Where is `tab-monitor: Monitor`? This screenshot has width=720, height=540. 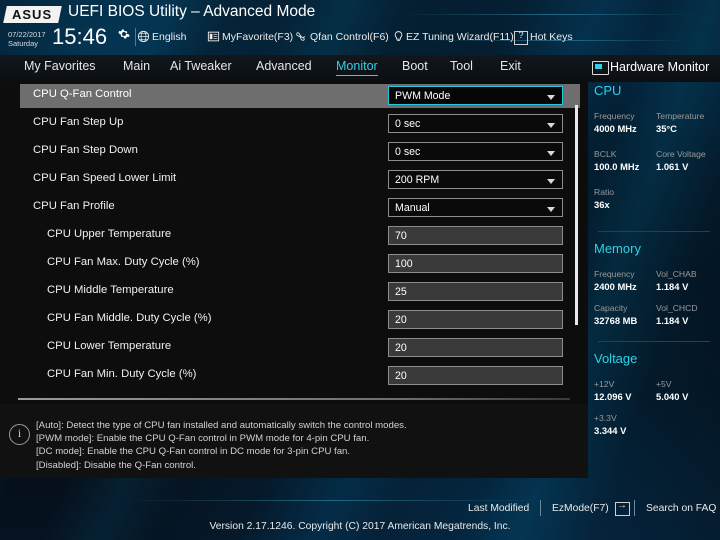
tab-monitor: Monitor is located at coordinates (357, 67).